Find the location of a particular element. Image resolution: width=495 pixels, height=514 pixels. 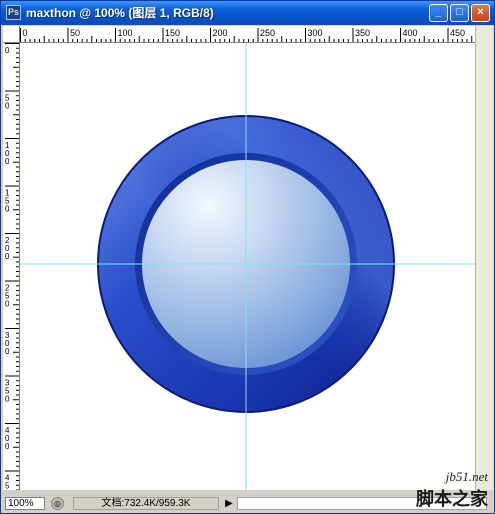

minimize-button: _ is located at coordinates (438, 13).